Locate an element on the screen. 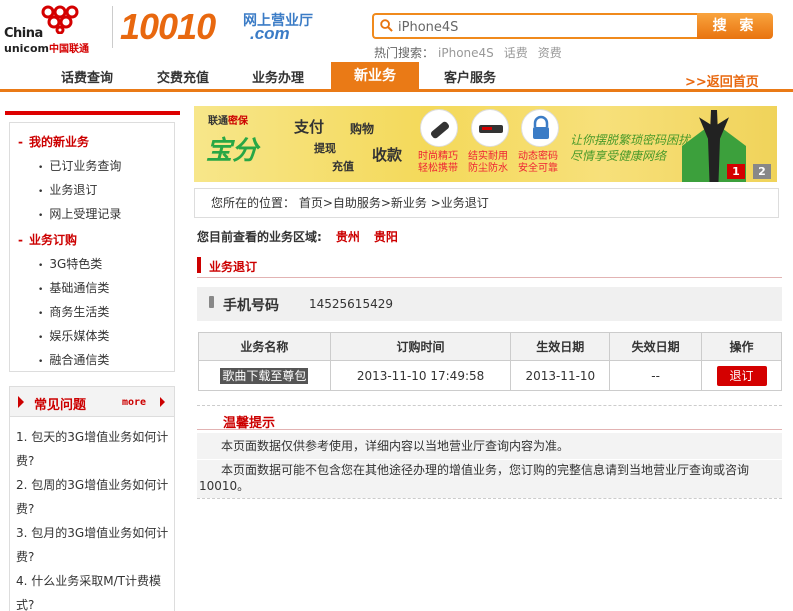 This screenshot has height=611, width=793. service-name-text: 歌曲下载至尊包 is located at coordinates (264, 376).